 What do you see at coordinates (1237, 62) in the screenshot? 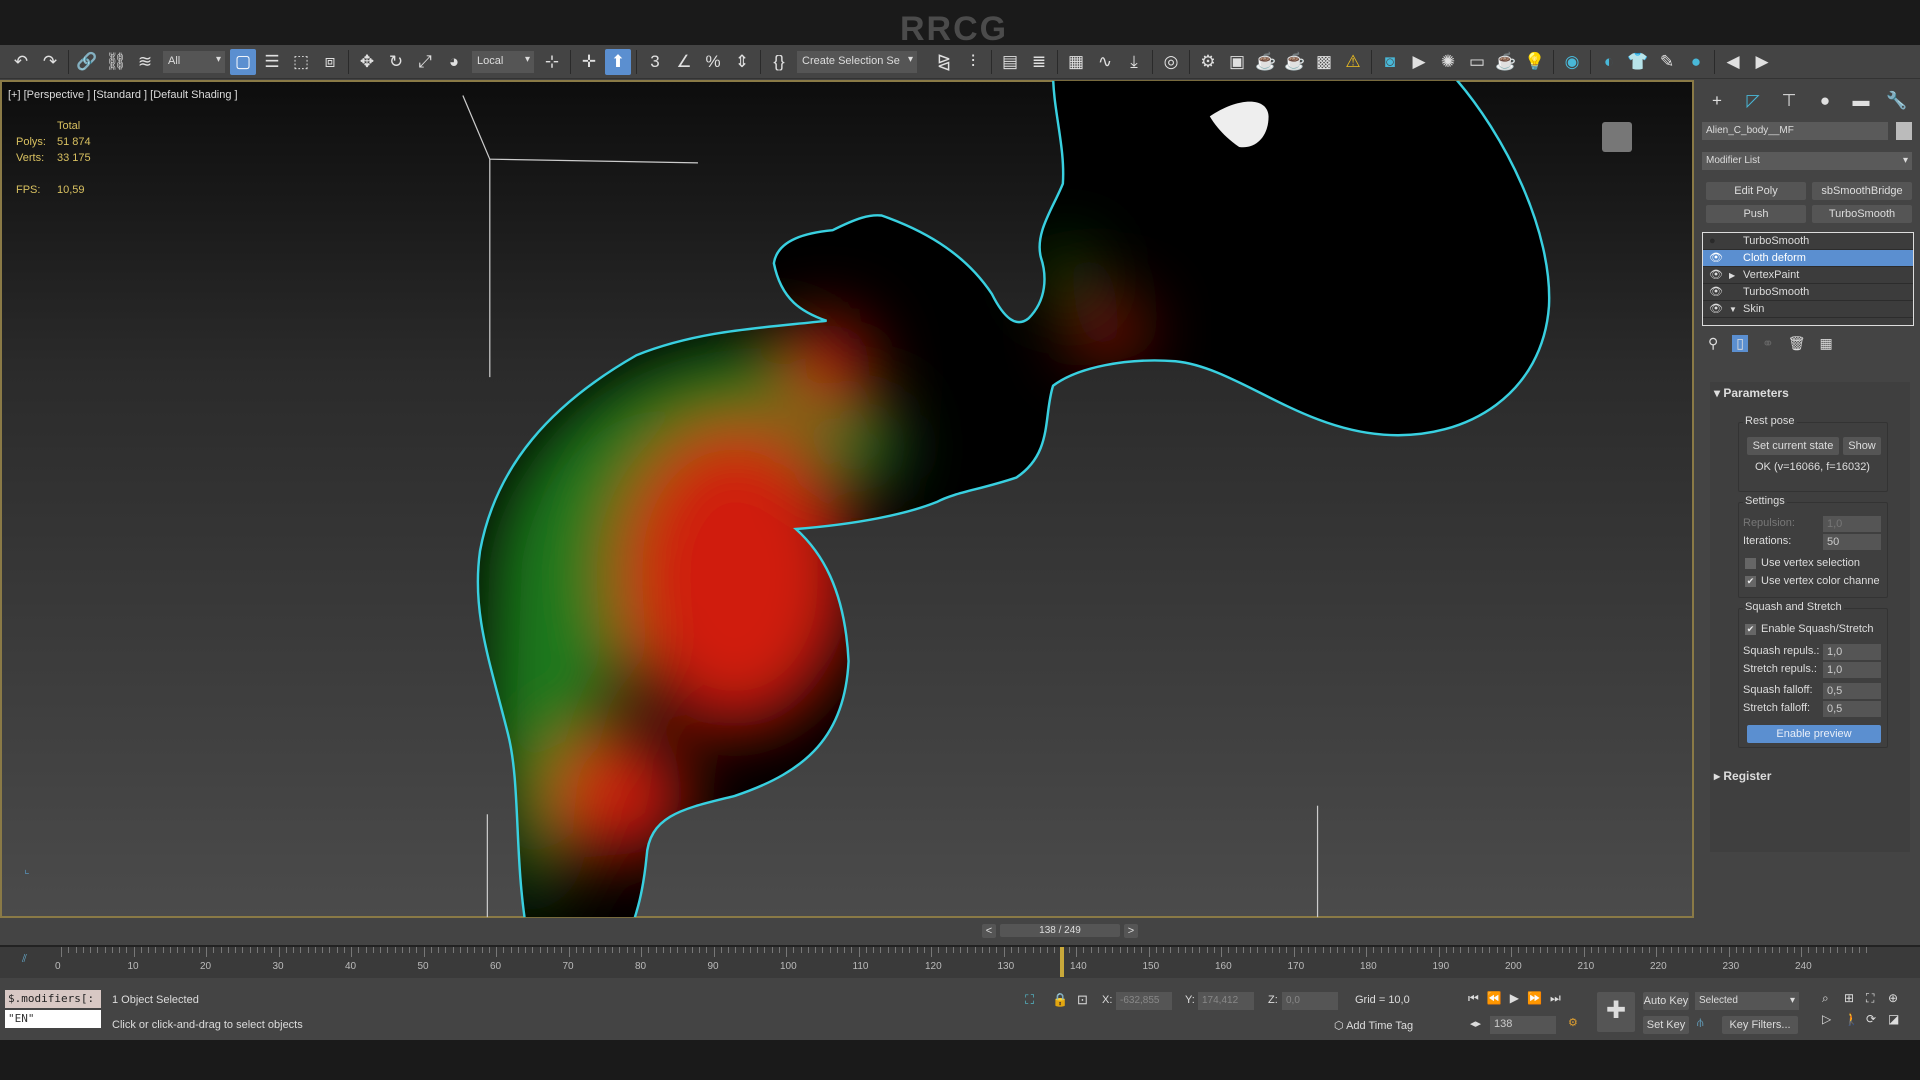
I see `rendered-frame-icon: ▣` at bounding box center [1237, 62].